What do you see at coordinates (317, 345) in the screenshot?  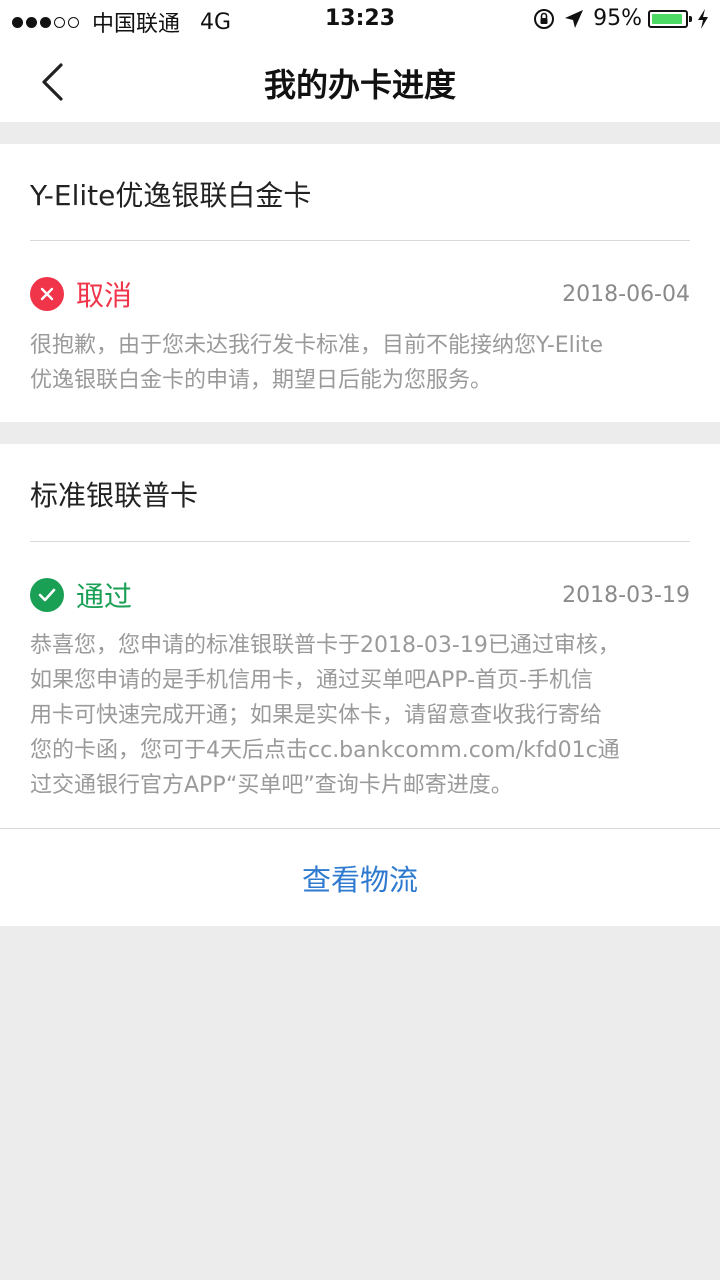 I see `description-line: 很抱歉，由于您未达我行发卡标准，目前不能接纳您Y-Elite` at bounding box center [317, 345].